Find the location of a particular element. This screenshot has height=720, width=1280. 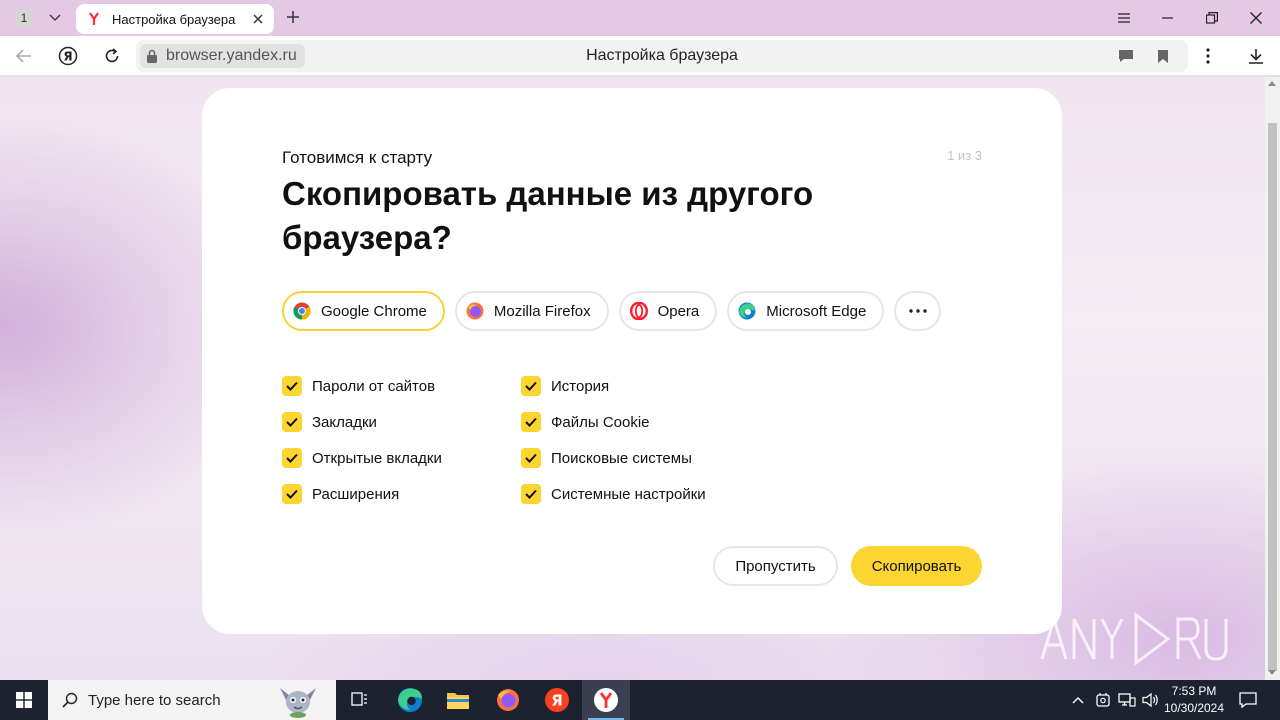

more-menu-button is located at coordinates (1208, 56).